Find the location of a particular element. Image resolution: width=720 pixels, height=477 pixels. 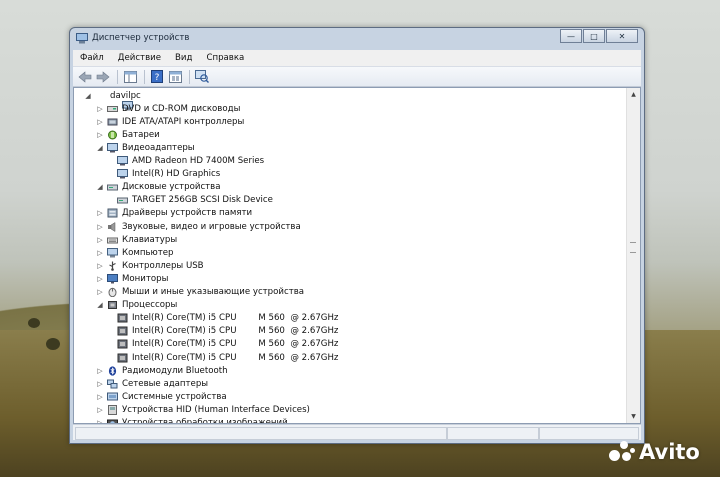

tree-category: ▷ Устройства обработки изображений is located at coordinates (192, 420).